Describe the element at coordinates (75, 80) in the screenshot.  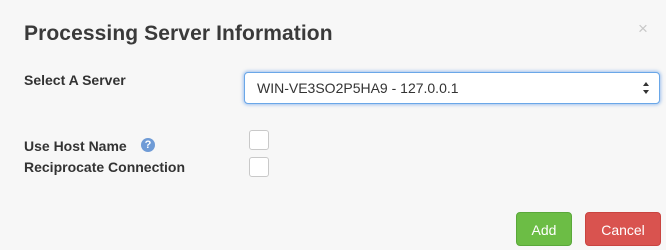
I see `select-server-label: Select A Server` at that location.